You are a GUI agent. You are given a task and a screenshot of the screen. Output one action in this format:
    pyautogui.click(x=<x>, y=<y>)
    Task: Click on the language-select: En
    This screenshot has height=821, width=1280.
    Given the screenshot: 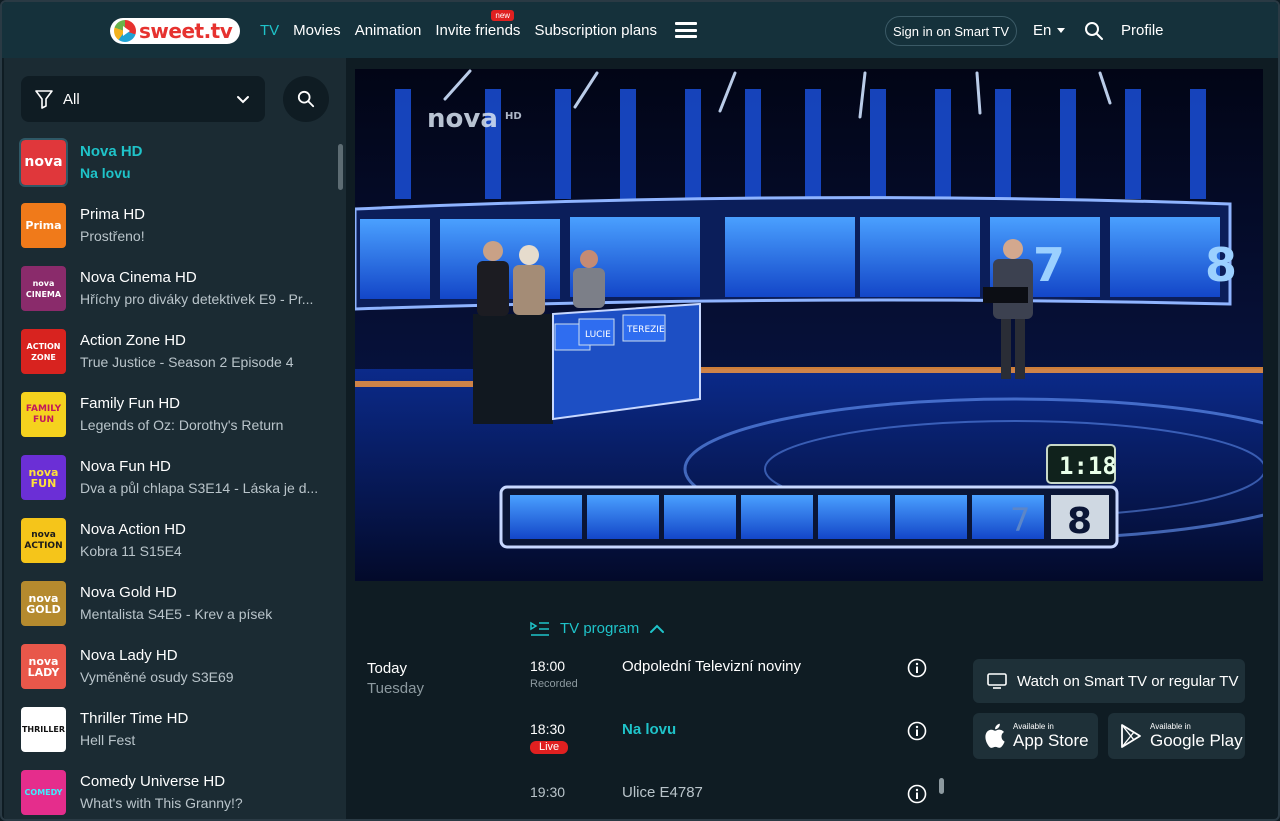 What is the action you would take?
    pyautogui.click(x=1049, y=30)
    